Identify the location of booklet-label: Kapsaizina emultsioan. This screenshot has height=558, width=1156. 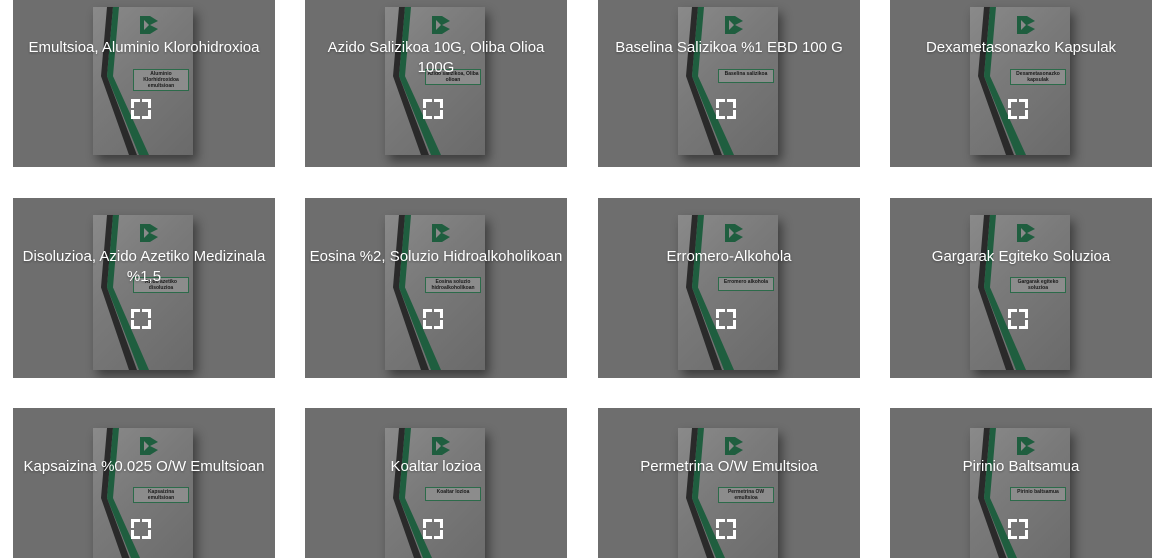
(161, 495).